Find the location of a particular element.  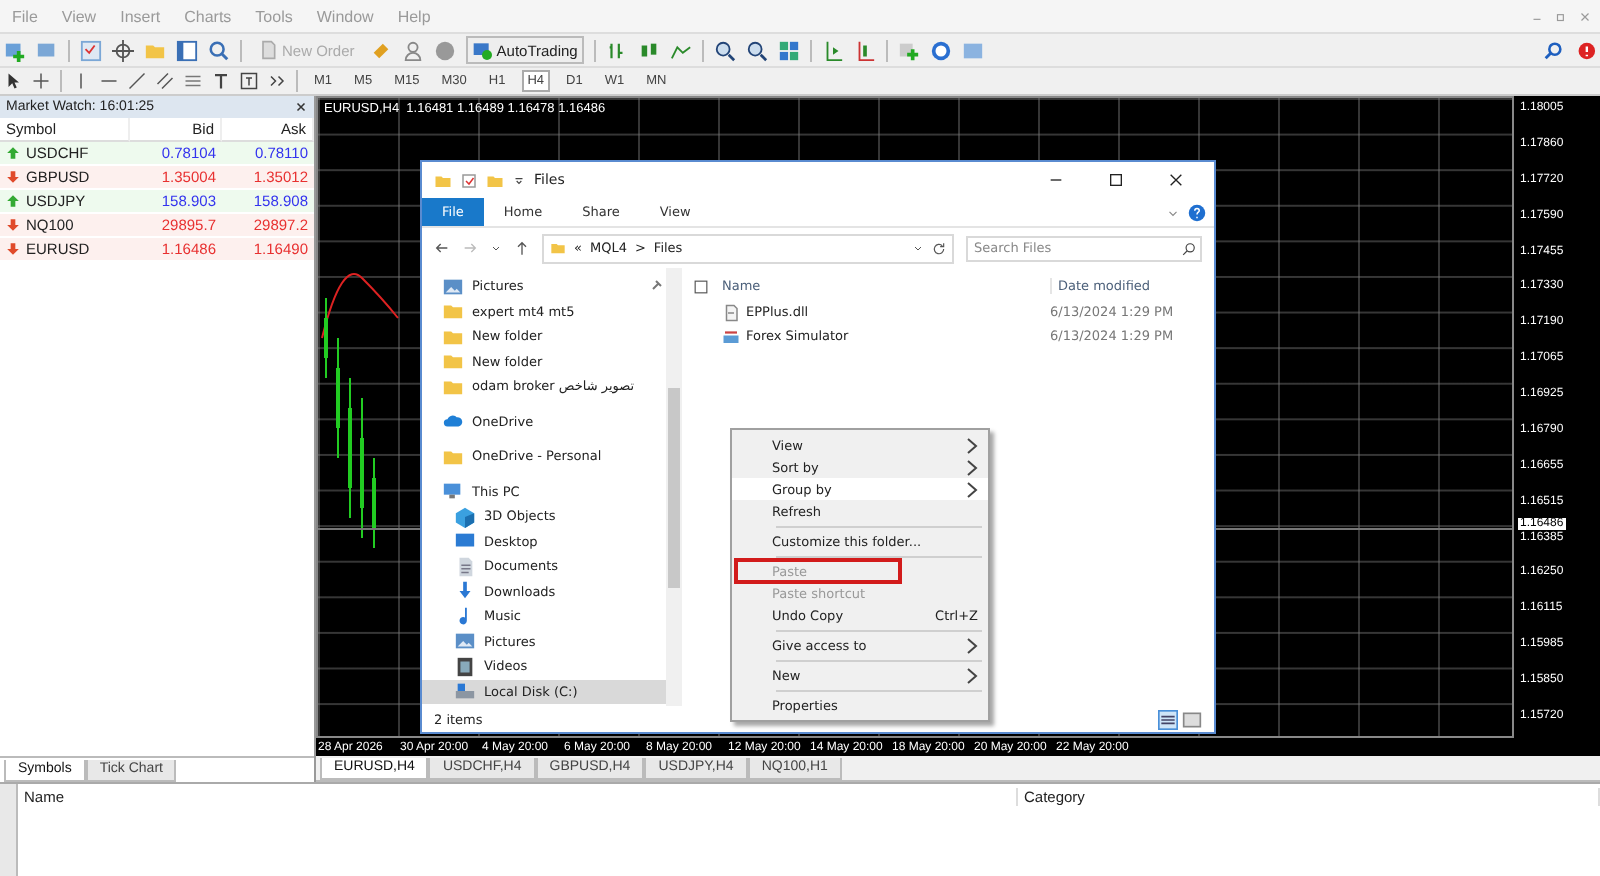

properties-icon is located at coordinates (469, 180).